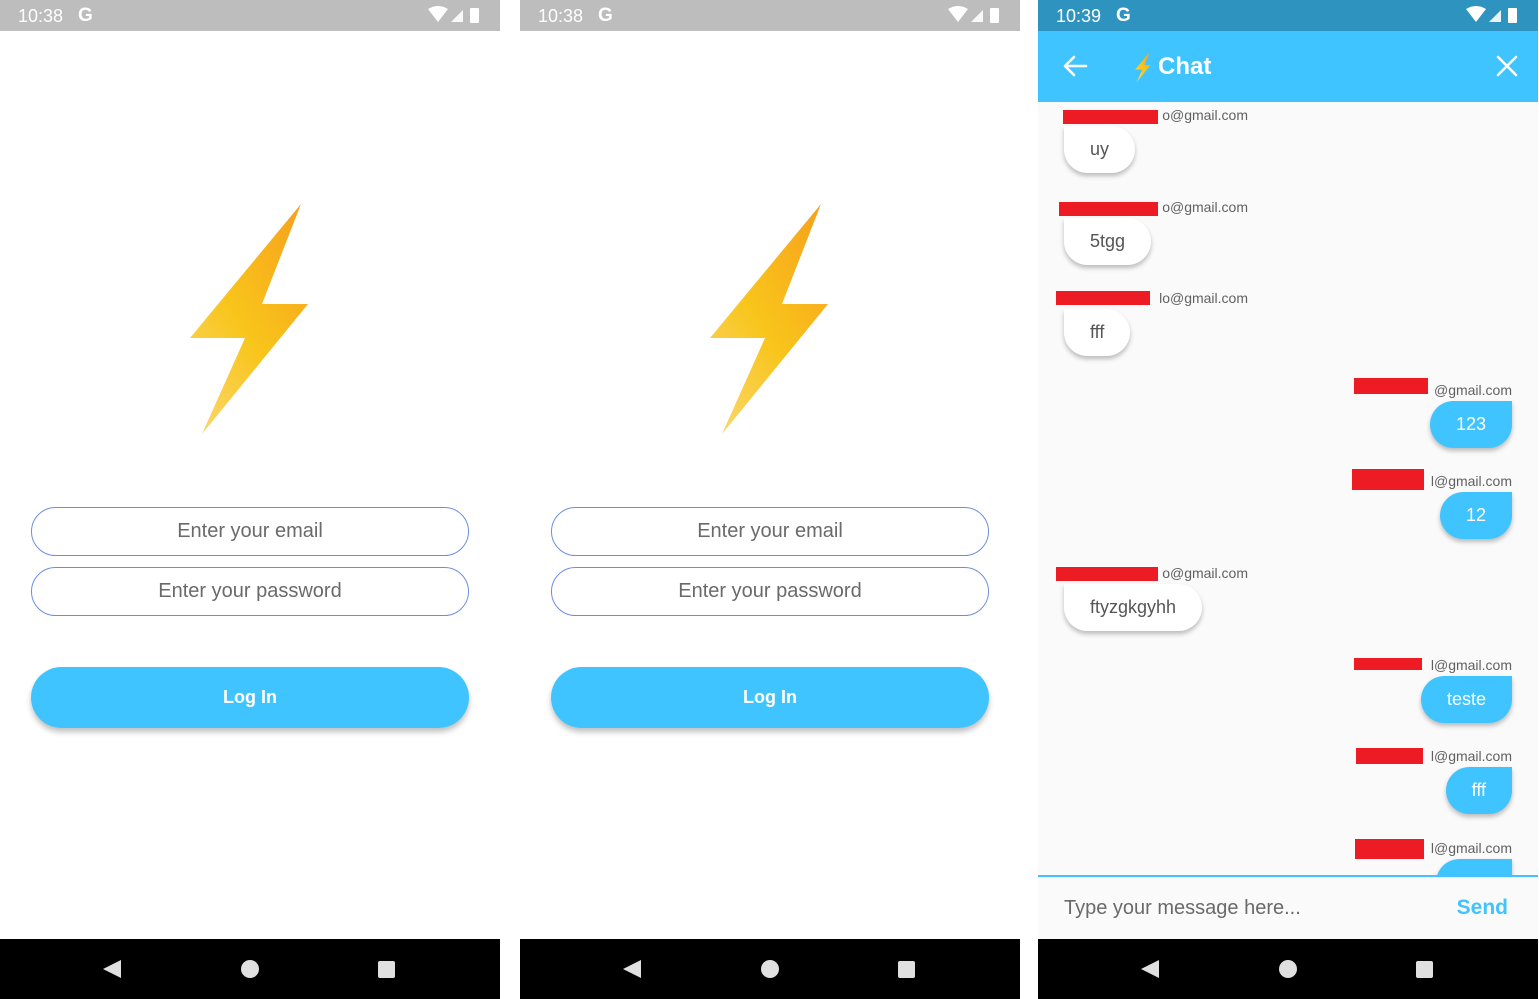 This screenshot has height=999, width=1539. I want to click on message-item: l@gmail.com 12, so click(1288, 514).